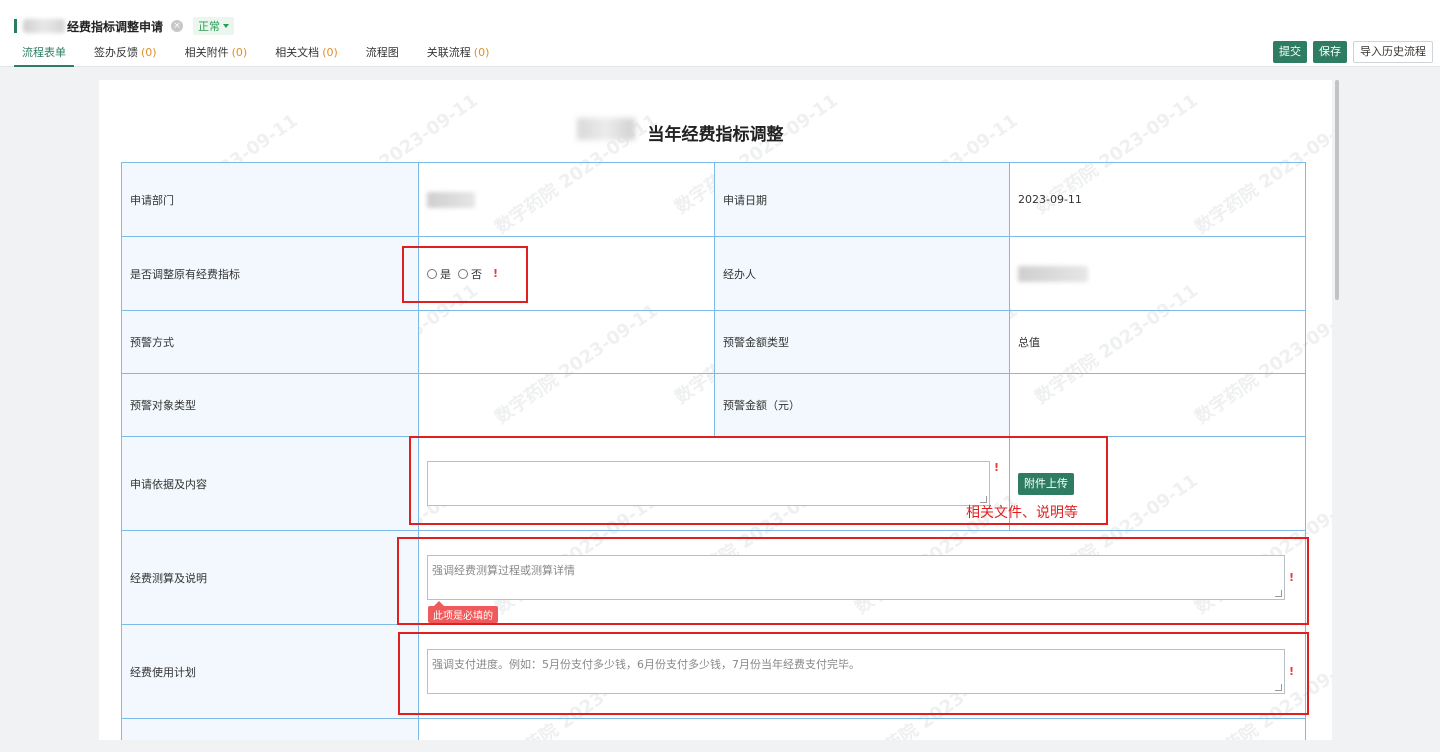  What do you see at coordinates (270, 405) in the screenshot?
I see `field-label: 预警对象类型` at bounding box center [270, 405].